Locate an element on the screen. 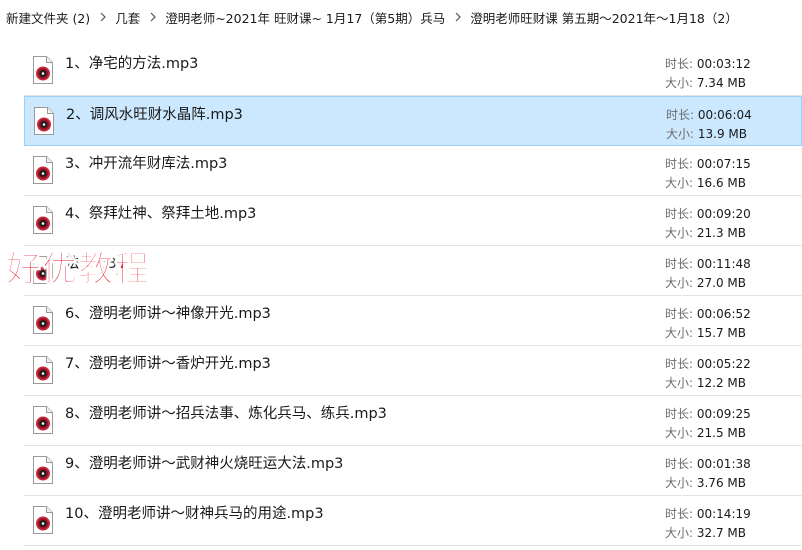 The height and width of the screenshot is (550, 802). file-duration: 时长: 00:05:22 is located at coordinates (708, 363).